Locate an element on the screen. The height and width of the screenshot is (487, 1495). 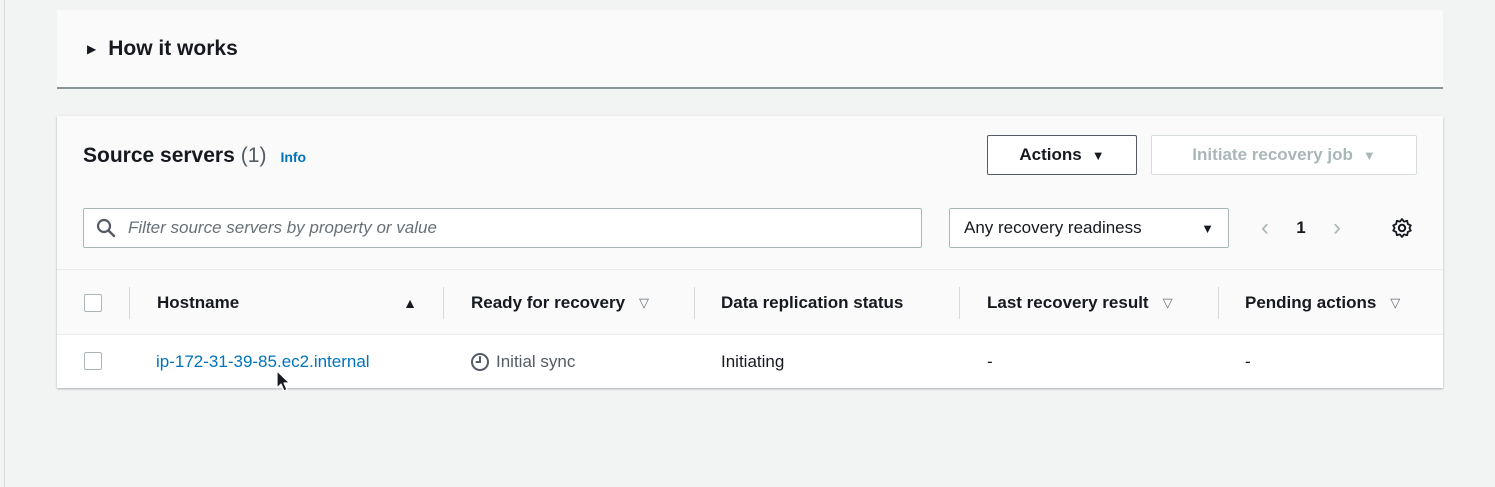
source-servers-heading: Source servers (1) Info is located at coordinates (194, 156).